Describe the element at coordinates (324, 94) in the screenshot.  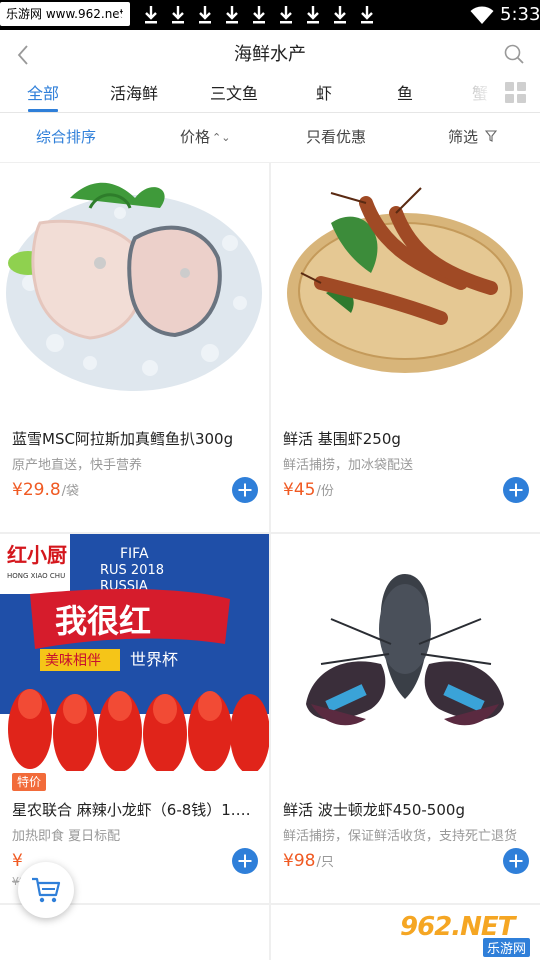
I see `tab-shrimp: 虾` at that location.